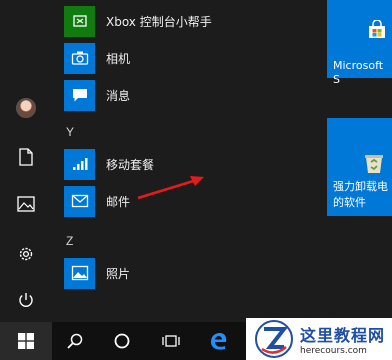 The height and width of the screenshot is (360, 392). Describe the element at coordinates (349, 202) in the screenshot. I see `tile-label-line2: 的软件` at that location.